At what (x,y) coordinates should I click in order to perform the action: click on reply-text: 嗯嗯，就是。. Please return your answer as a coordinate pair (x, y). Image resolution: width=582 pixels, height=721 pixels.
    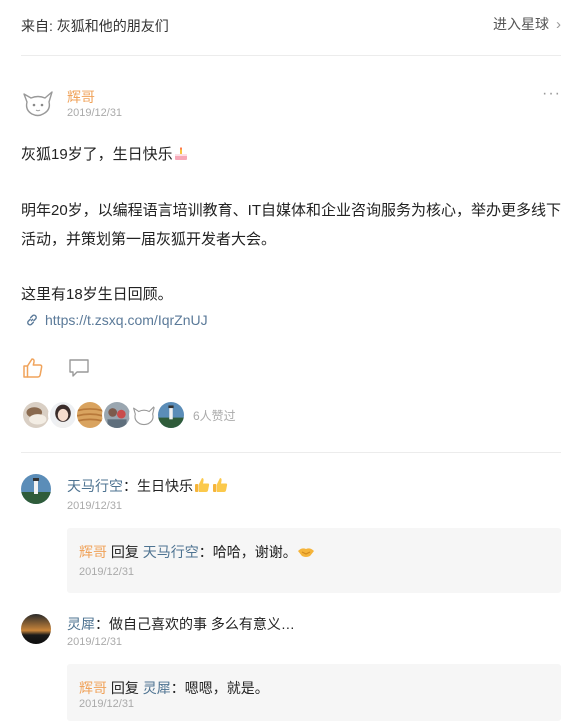
    Looking at the image, I should click on (226, 688).